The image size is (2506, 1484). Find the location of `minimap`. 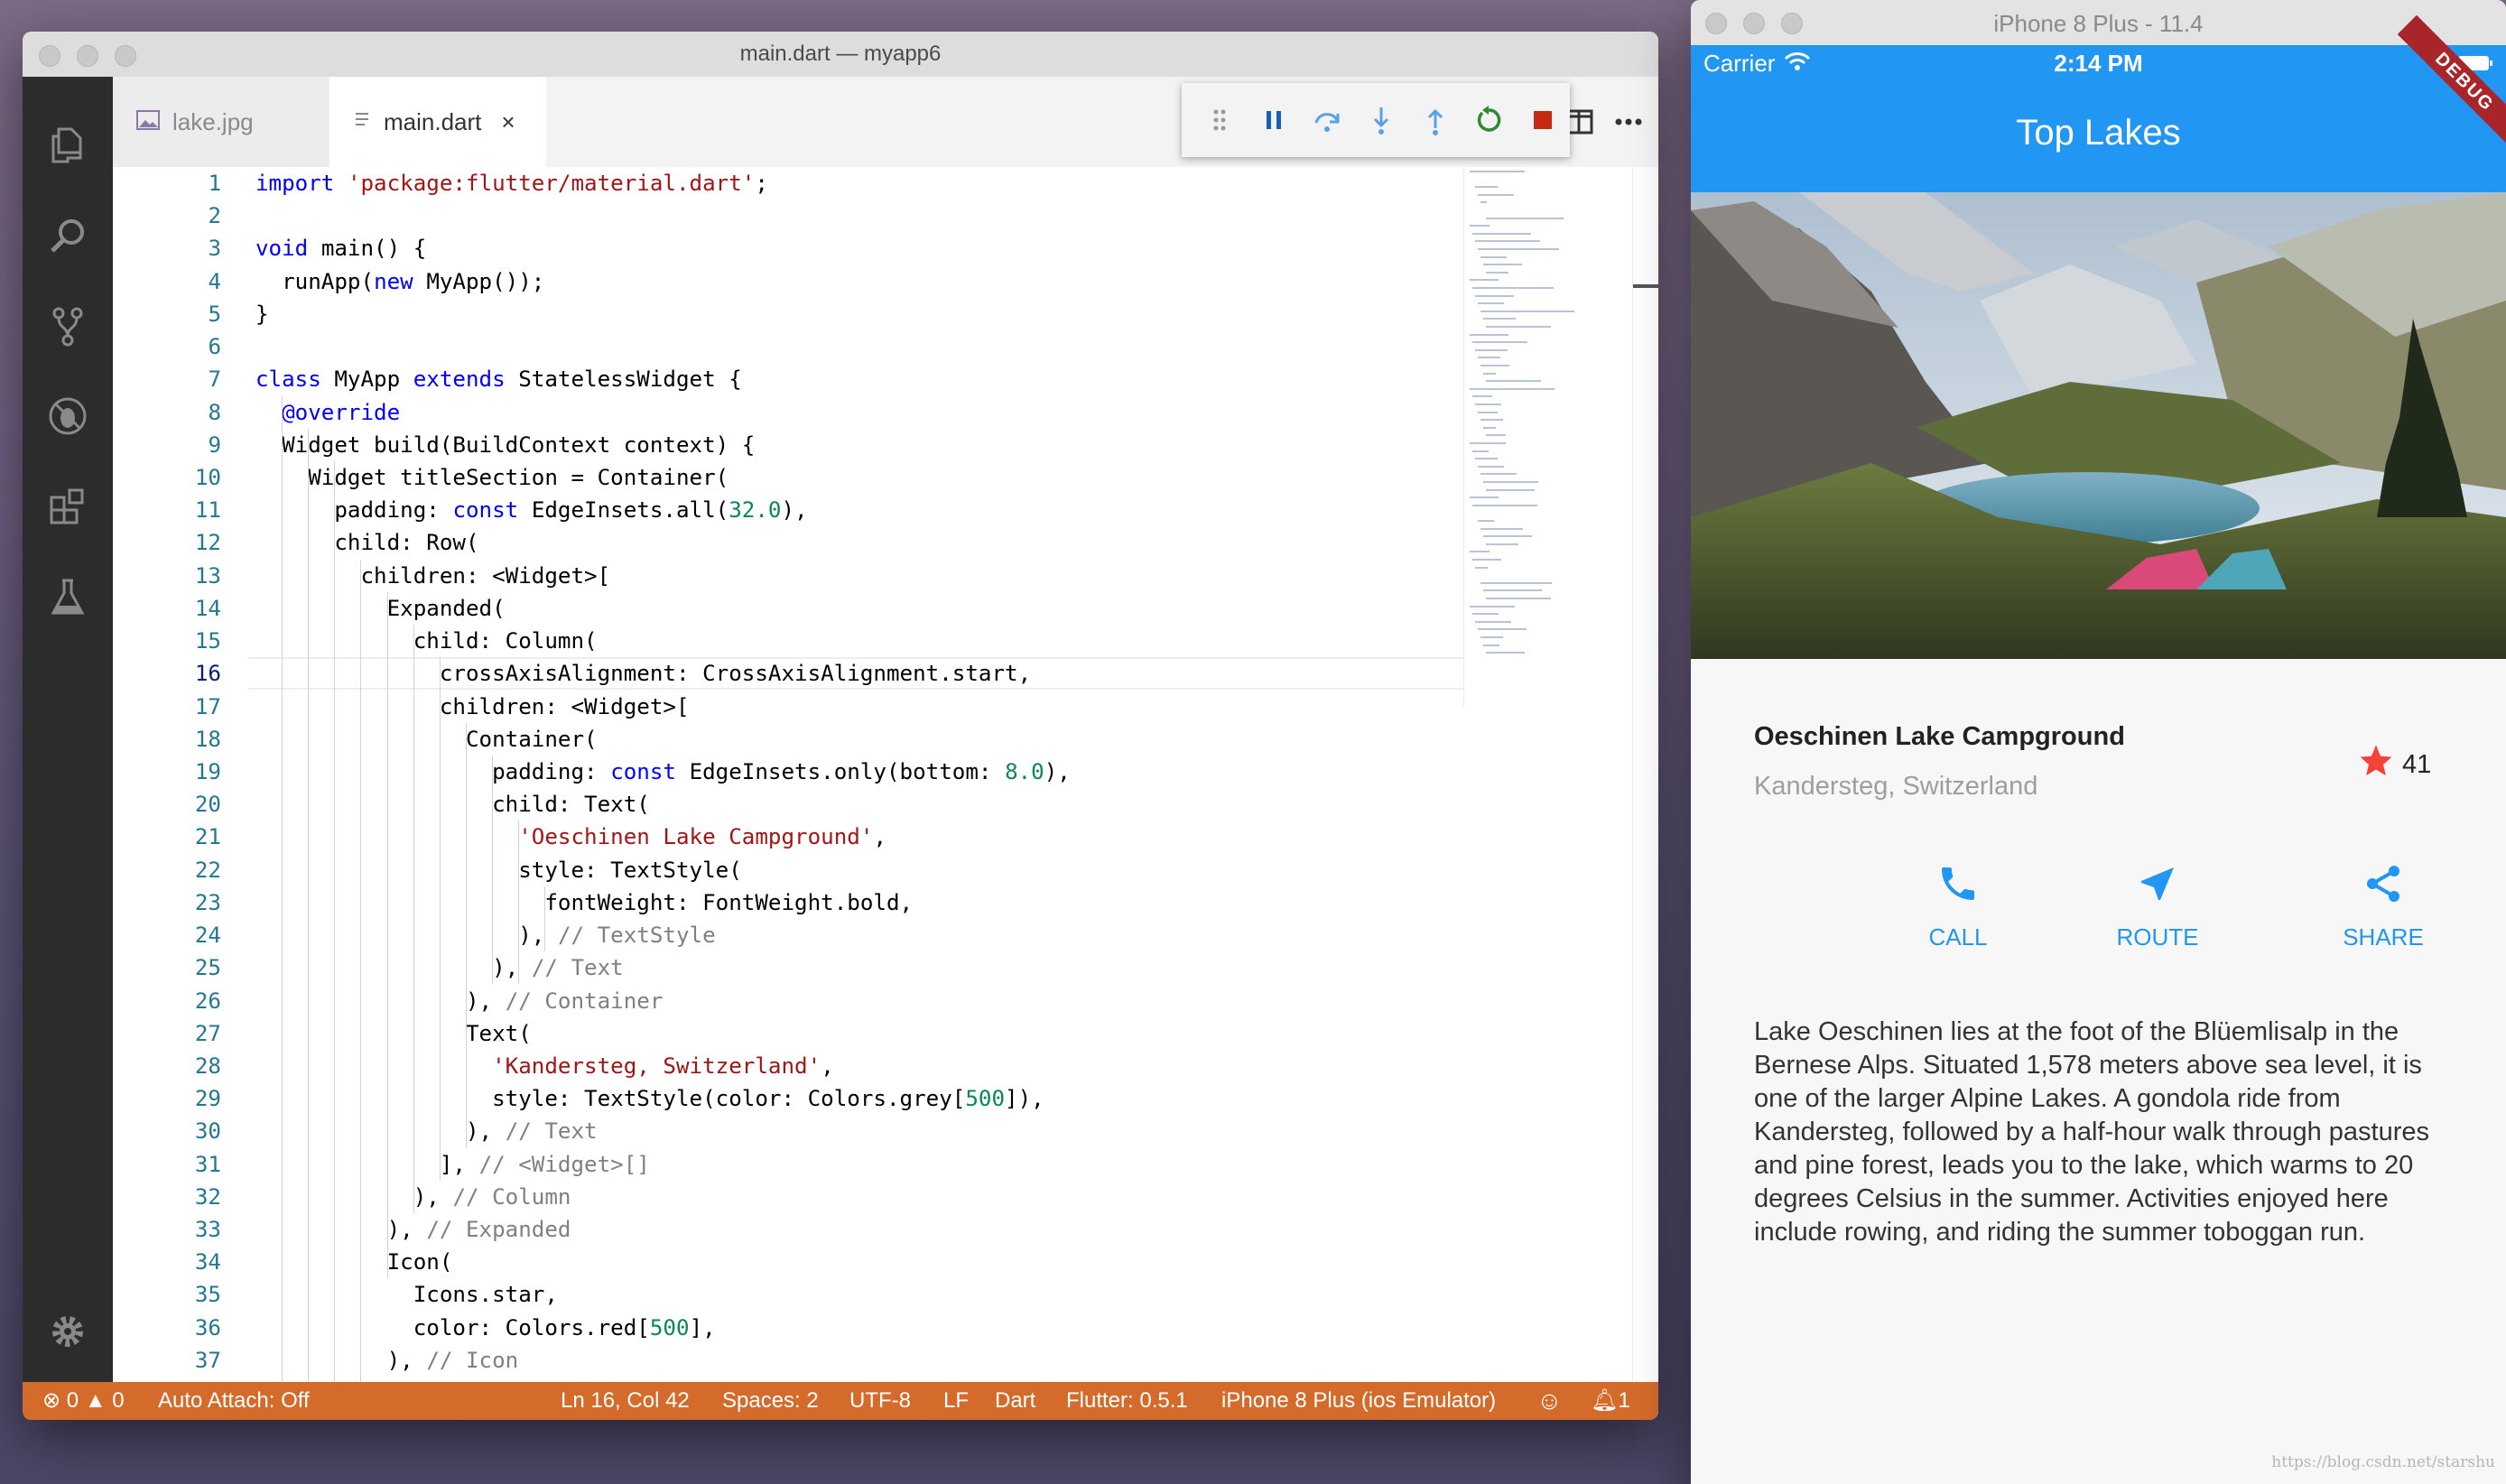

minimap is located at coordinates (1547, 438).